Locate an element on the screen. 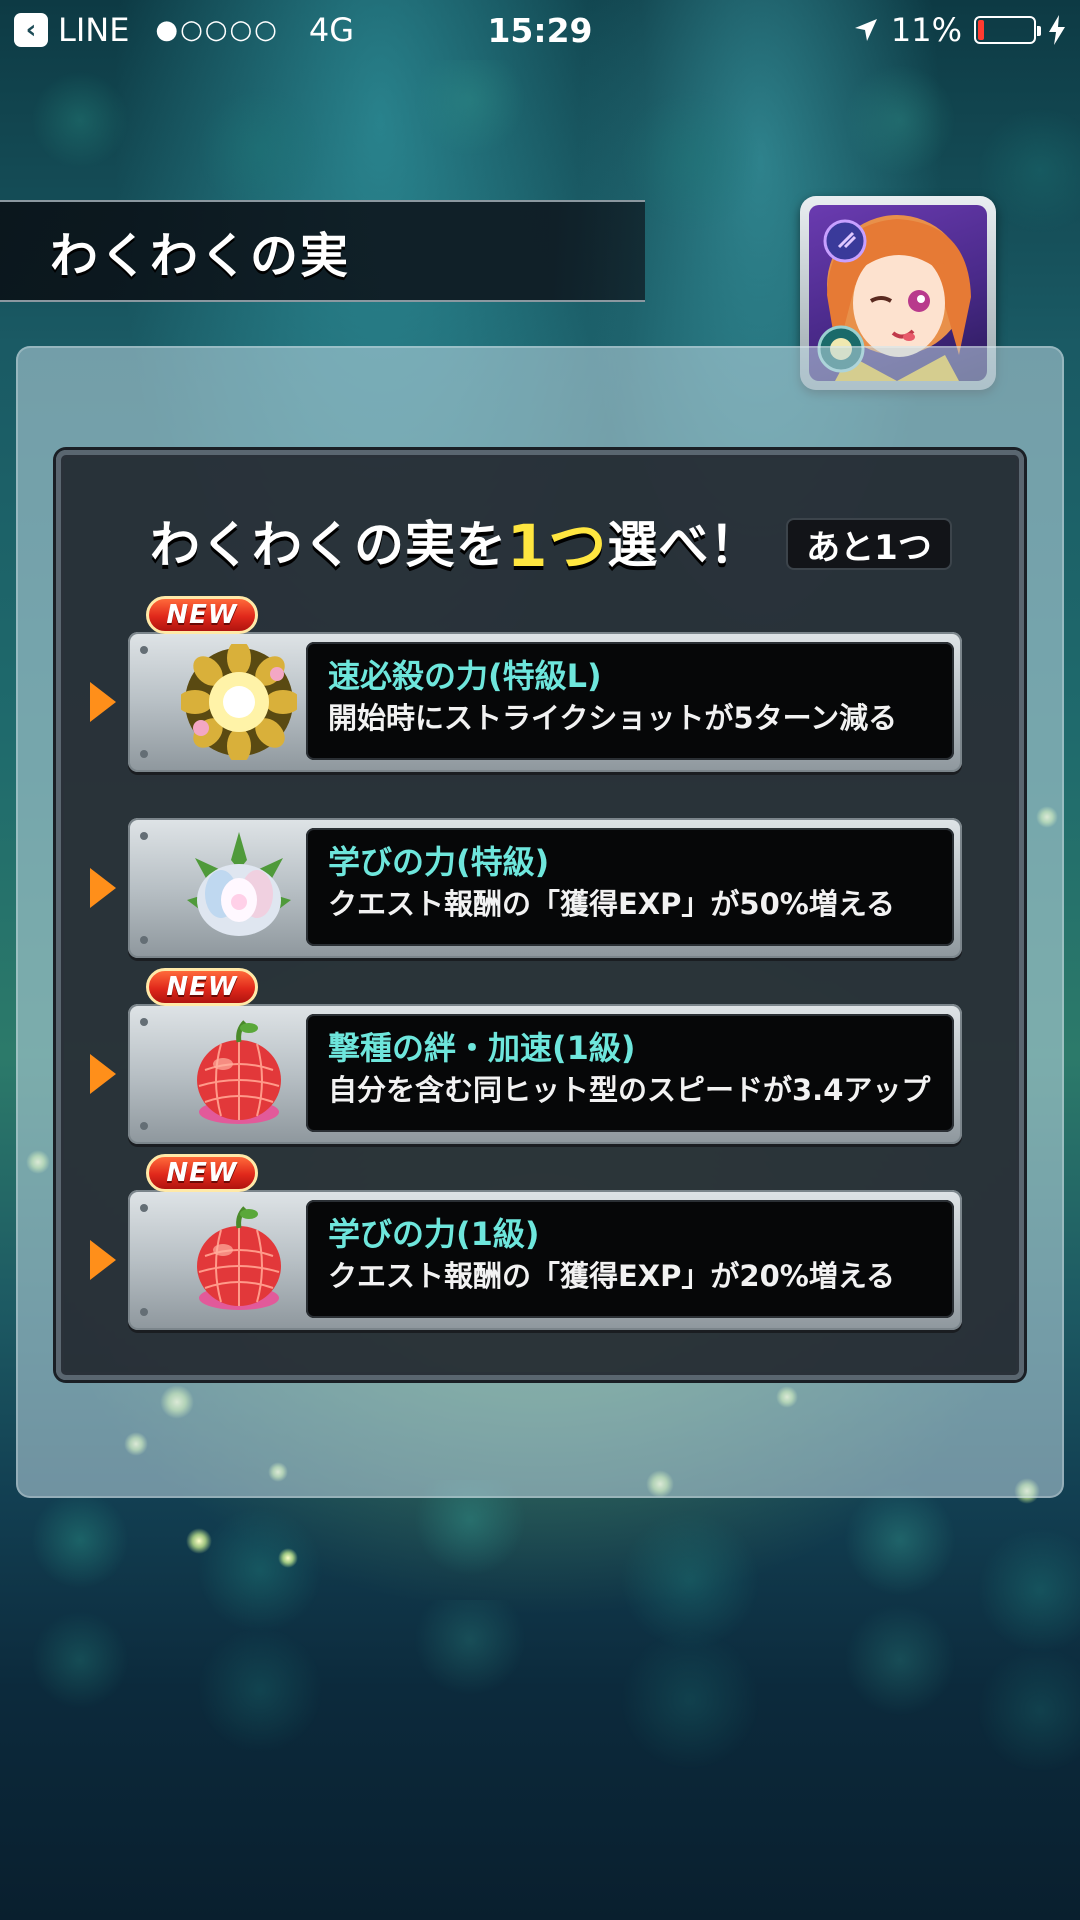 The height and width of the screenshot is (1920, 1080). choice-card: 速必殺の力(特級L) 開始時にストライクショットが5ターン減る is located at coordinates (545, 702).